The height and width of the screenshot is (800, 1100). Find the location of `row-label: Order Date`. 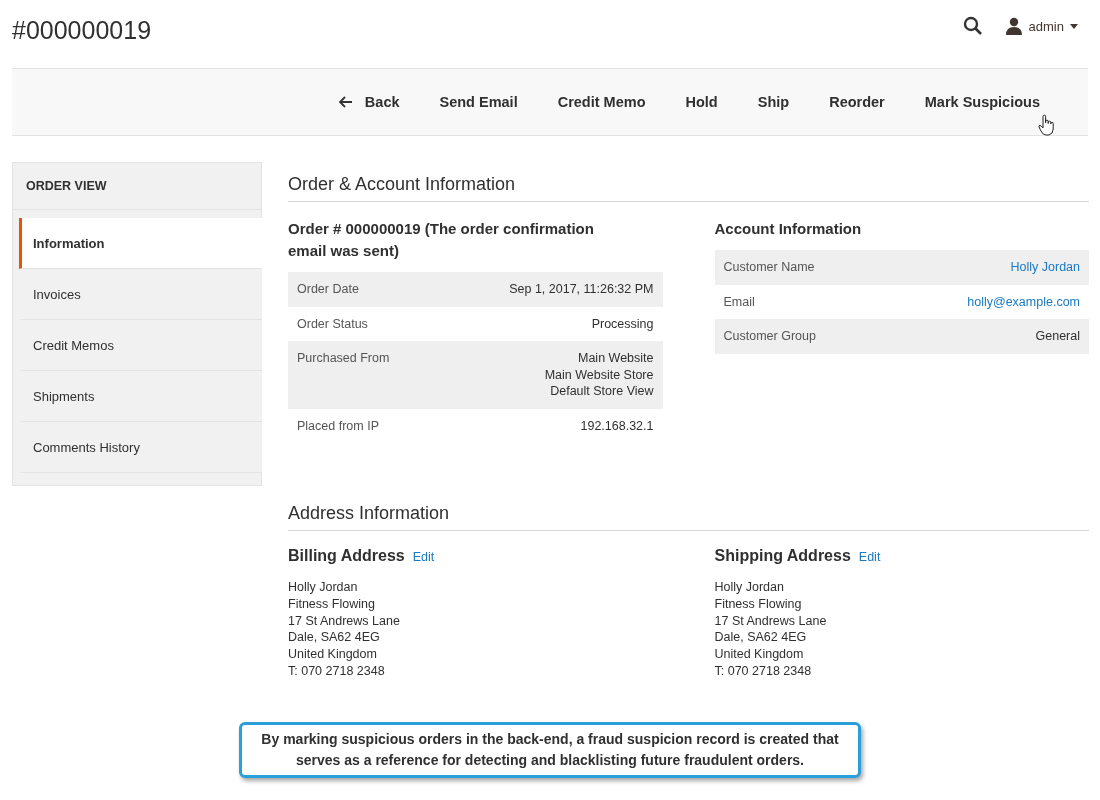

row-label: Order Date is located at coordinates (328, 289).